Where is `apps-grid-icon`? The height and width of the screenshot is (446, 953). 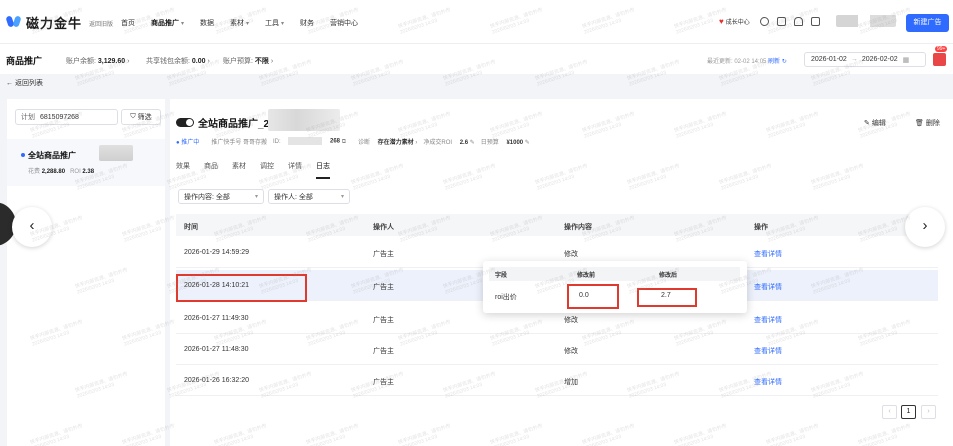
apps-grid-icon is located at coordinates (815, 21).